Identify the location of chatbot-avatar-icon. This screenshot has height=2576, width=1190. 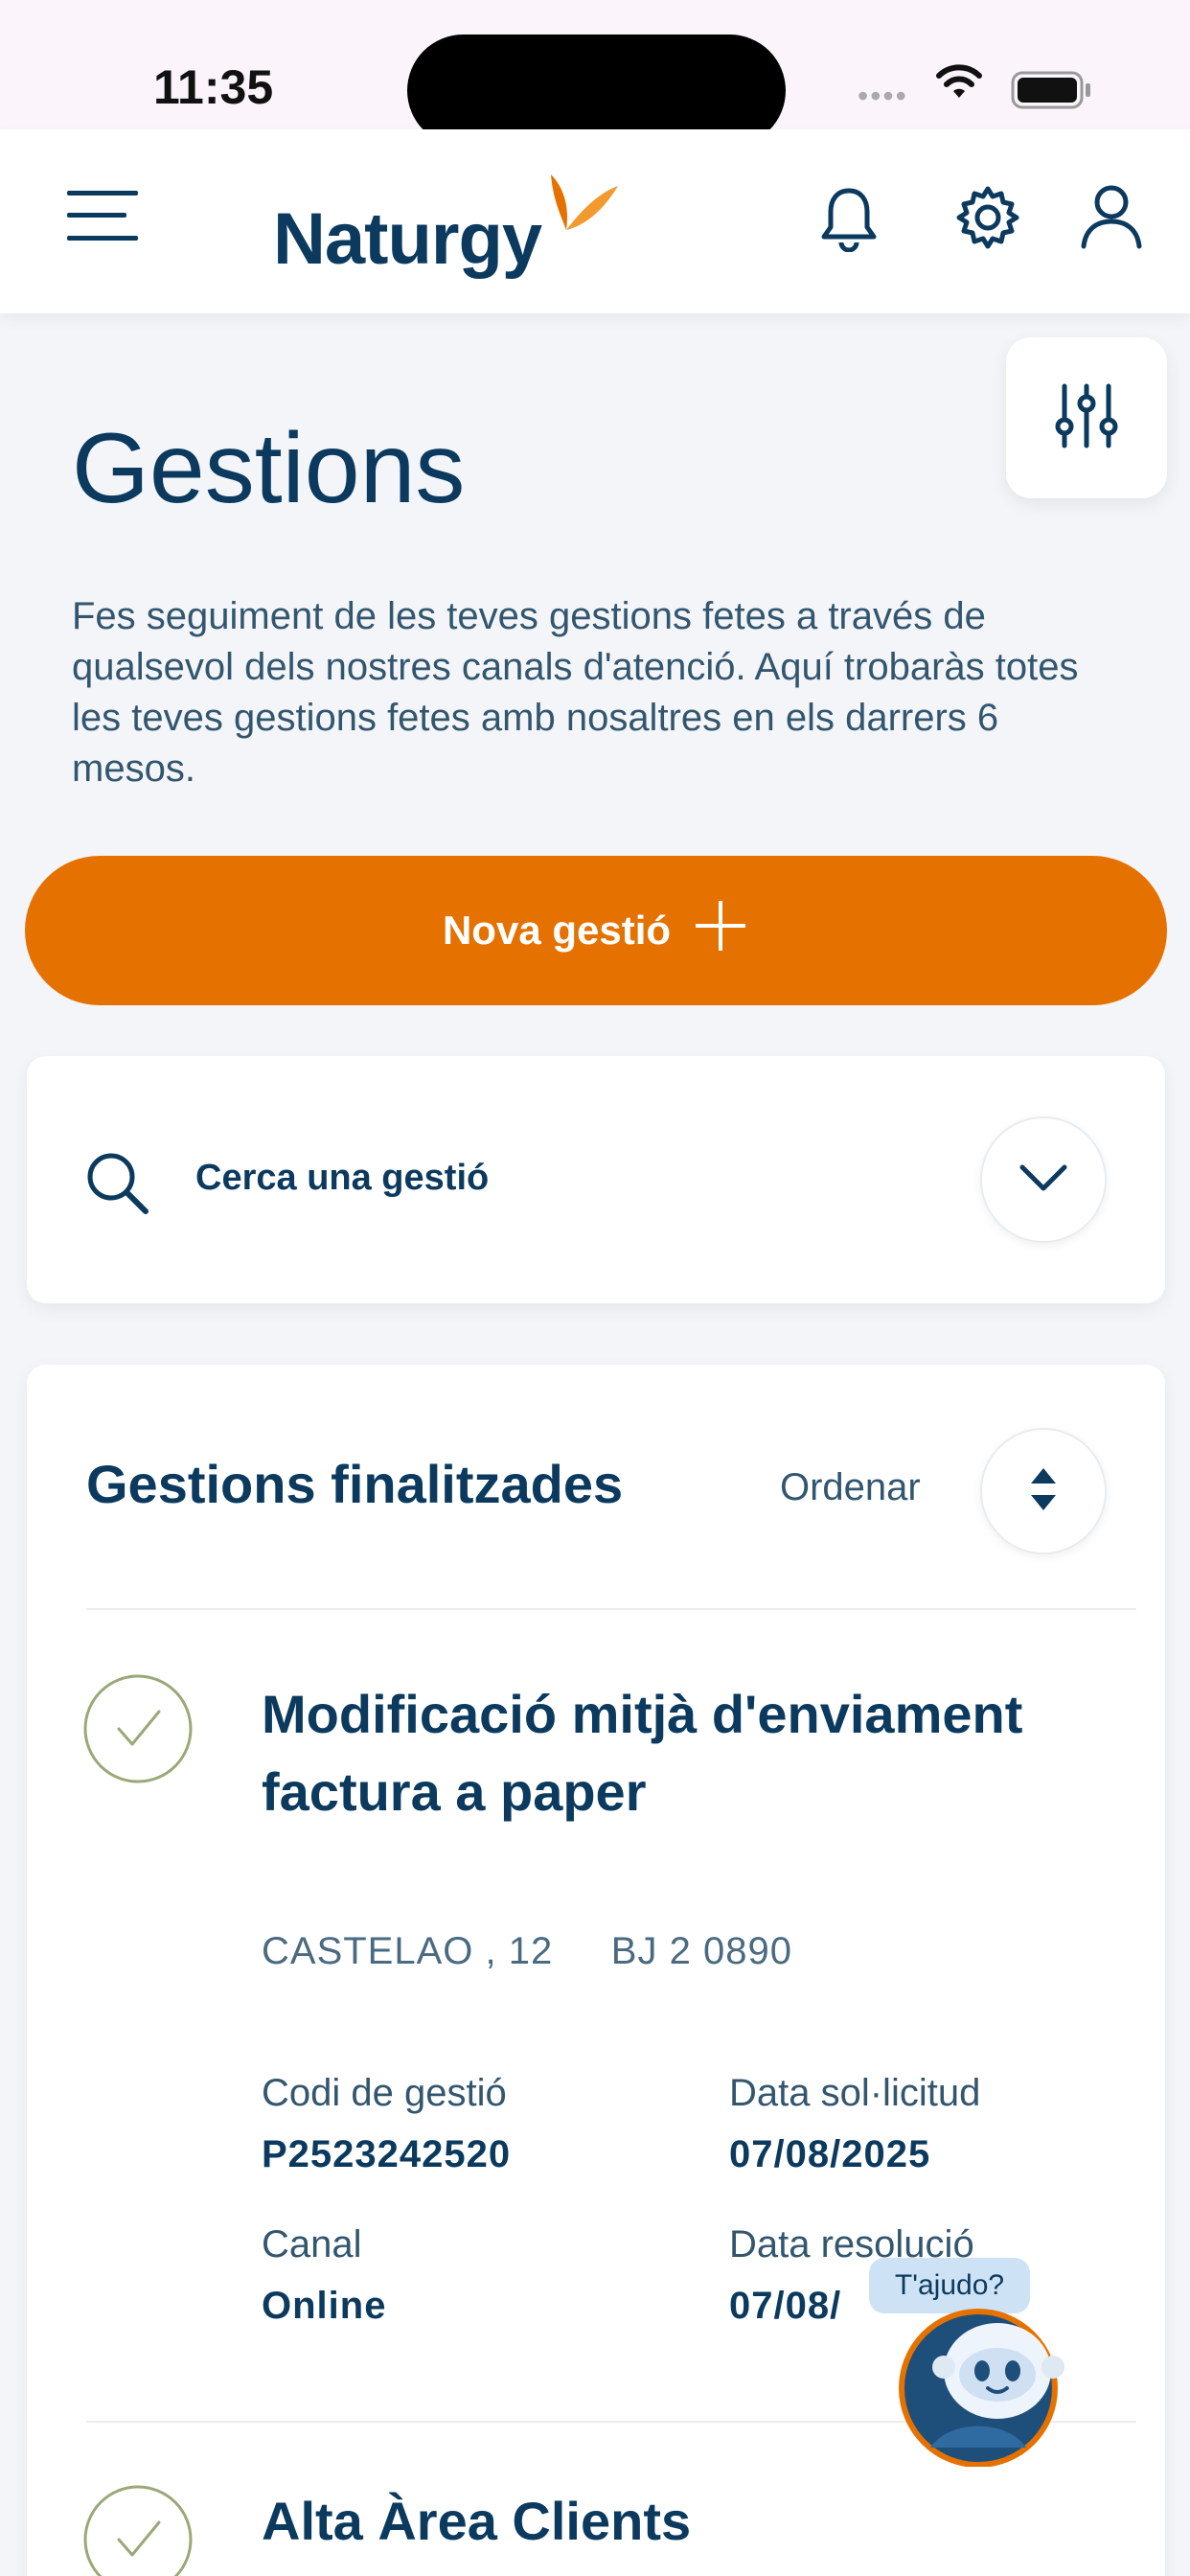
(992, 2388).